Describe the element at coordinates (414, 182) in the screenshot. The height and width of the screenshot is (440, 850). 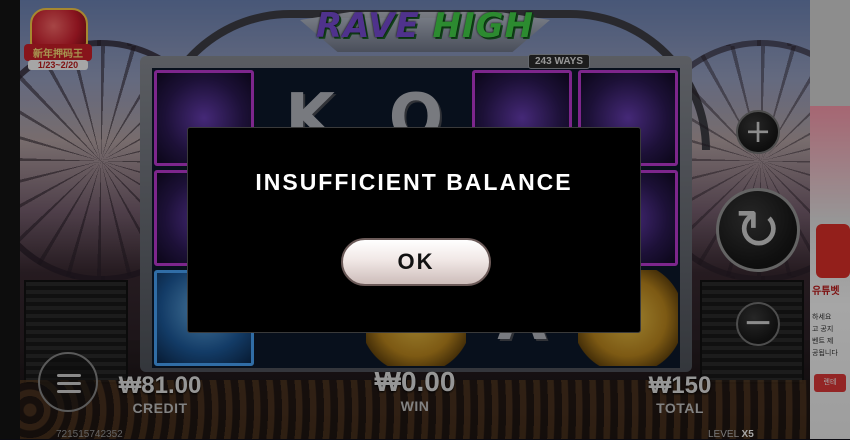
I see `dialog-message: INSUFFICIENT BALANCE` at that location.